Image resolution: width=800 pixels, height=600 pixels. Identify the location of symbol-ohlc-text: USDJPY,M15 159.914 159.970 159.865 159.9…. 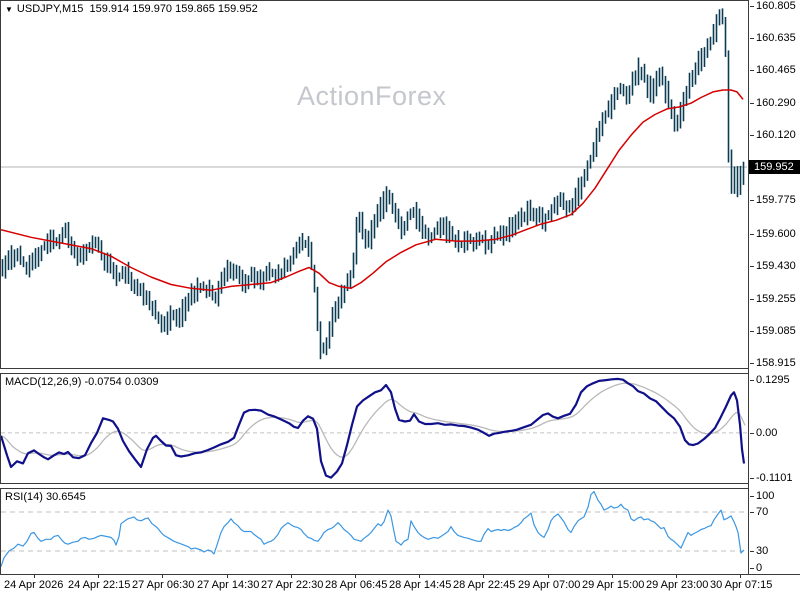
(137, 9).